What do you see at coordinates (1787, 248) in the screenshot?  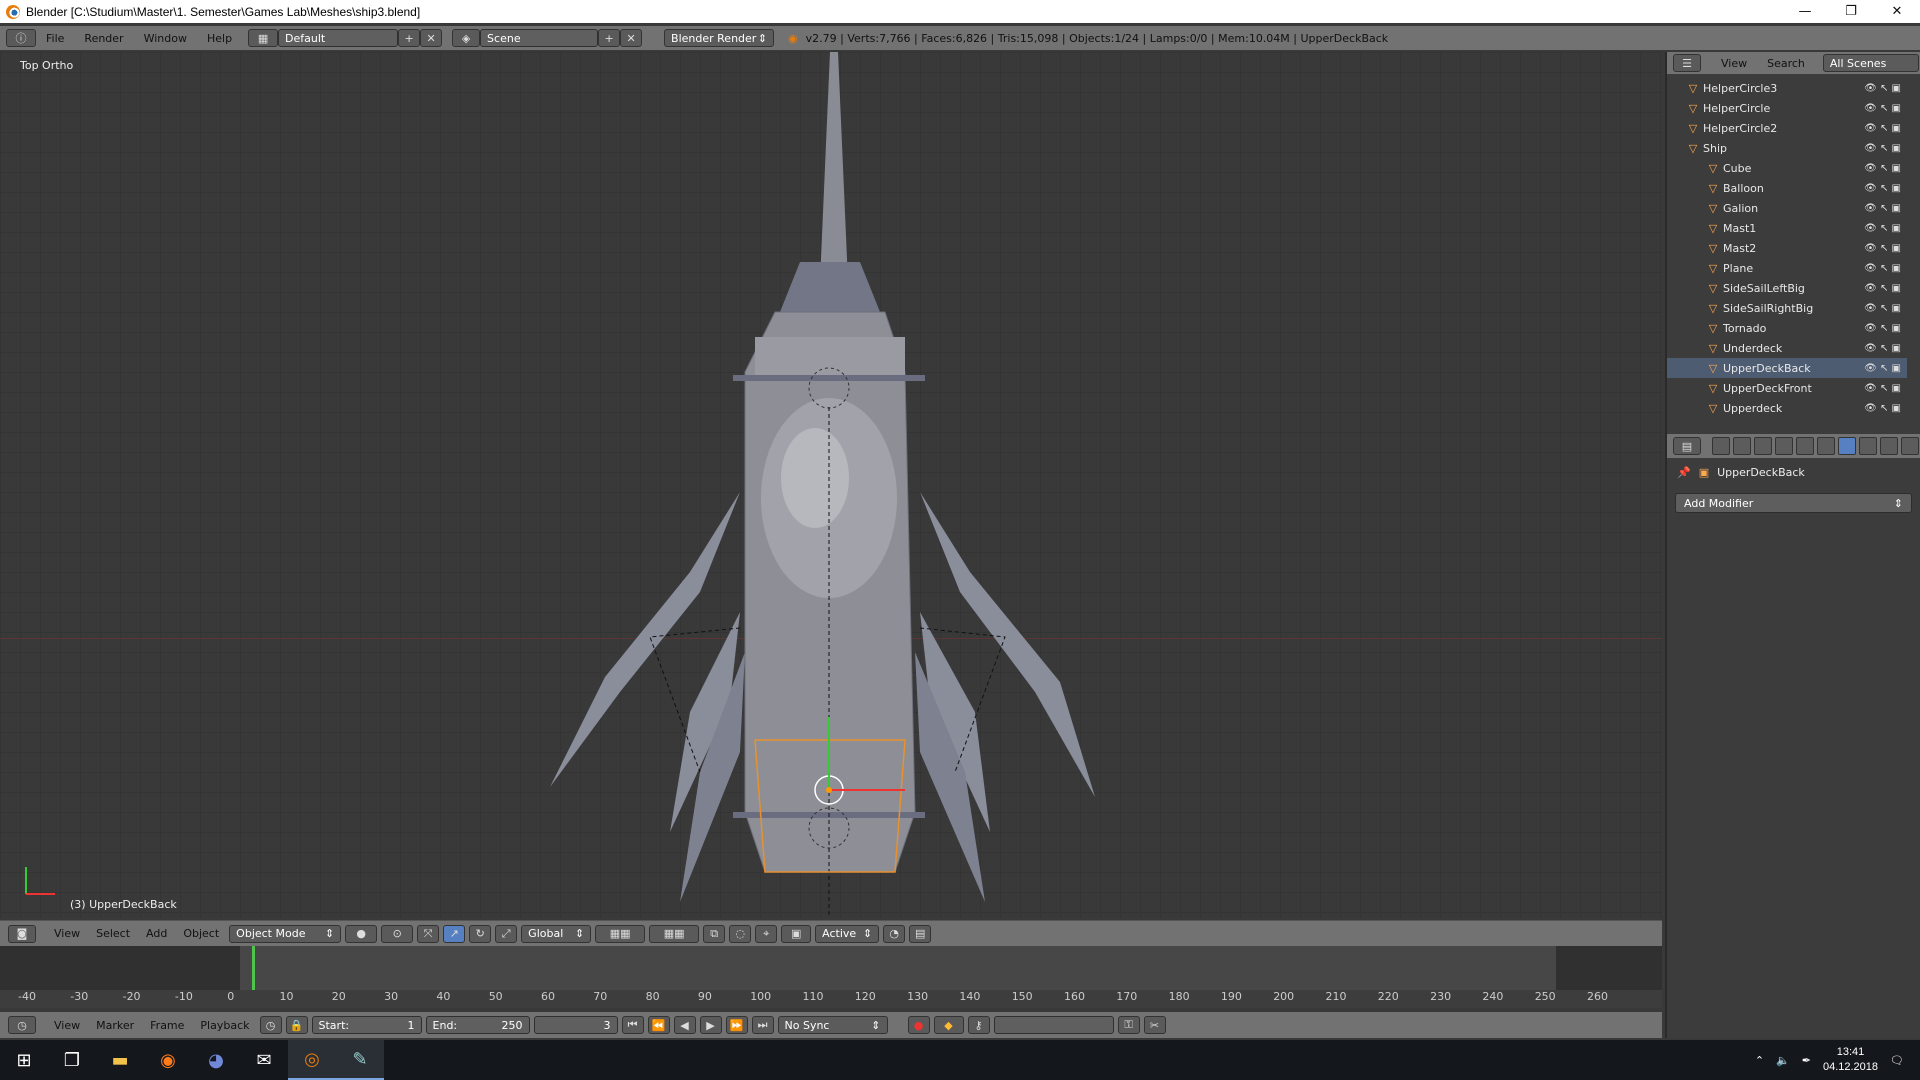 I see `outliner-item: ▽ Mast2 👁 ↖ ▣` at bounding box center [1787, 248].